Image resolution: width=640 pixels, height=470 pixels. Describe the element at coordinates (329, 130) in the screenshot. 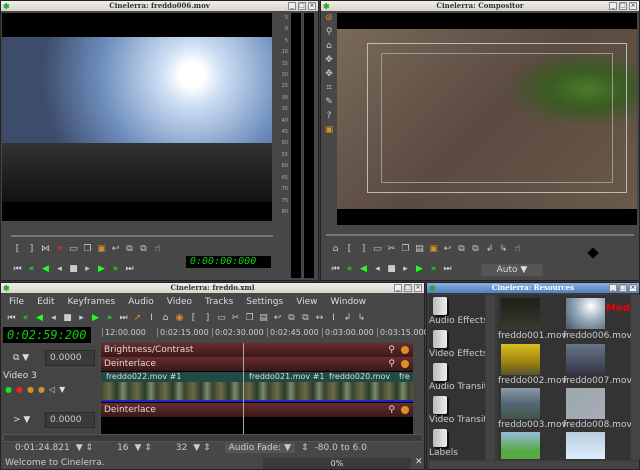

I see `safe-region-icon: ▣` at that location.